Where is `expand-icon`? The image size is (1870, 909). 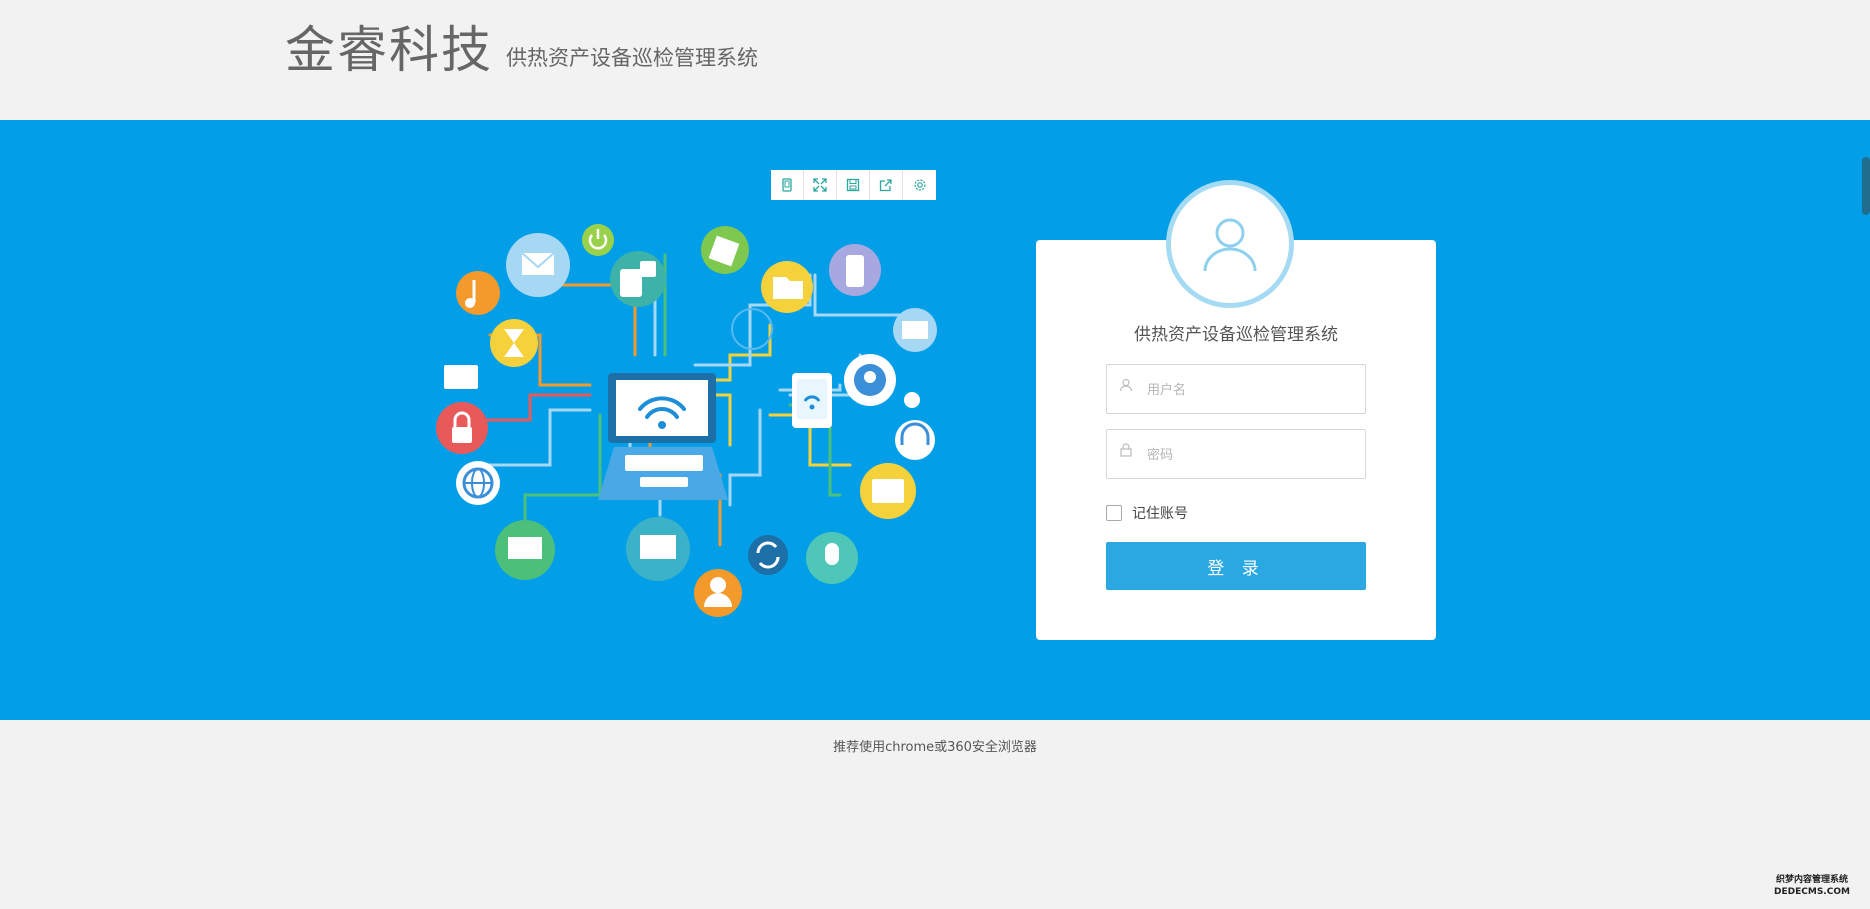 expand-icon is located at coordinates (820, 185).